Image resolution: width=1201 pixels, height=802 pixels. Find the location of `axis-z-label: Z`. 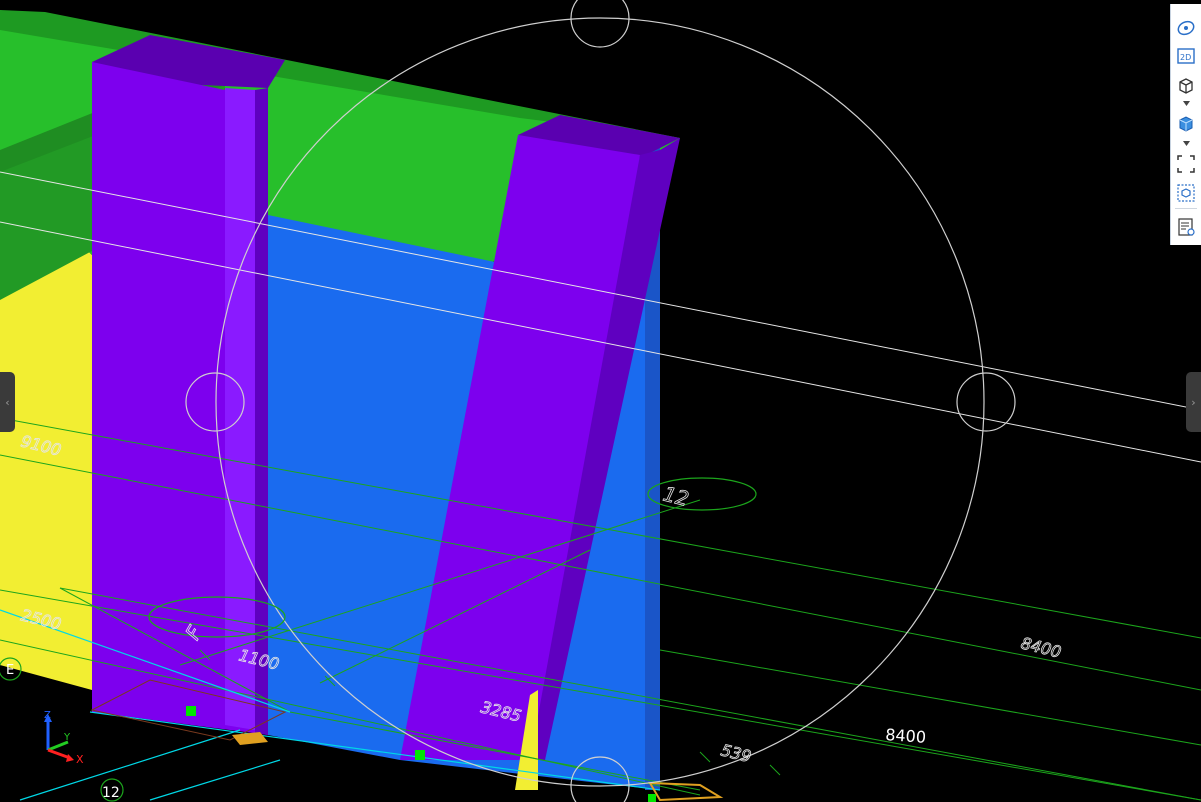

axis-z-label: Z is located at coordinates (47, 715).